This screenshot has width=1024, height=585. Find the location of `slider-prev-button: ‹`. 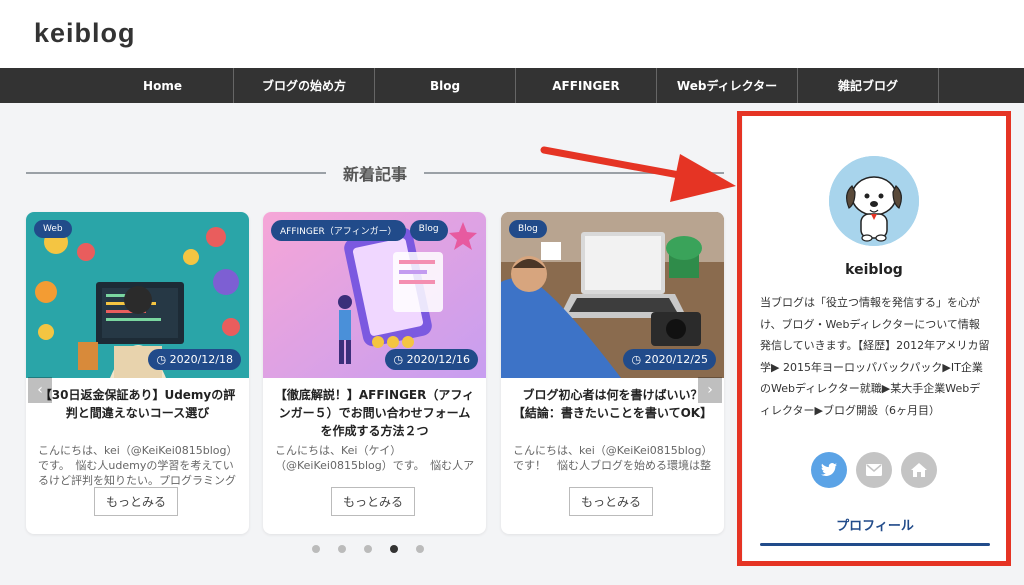

slider-prev-button: ‹ is located at coordinates (40, 390).